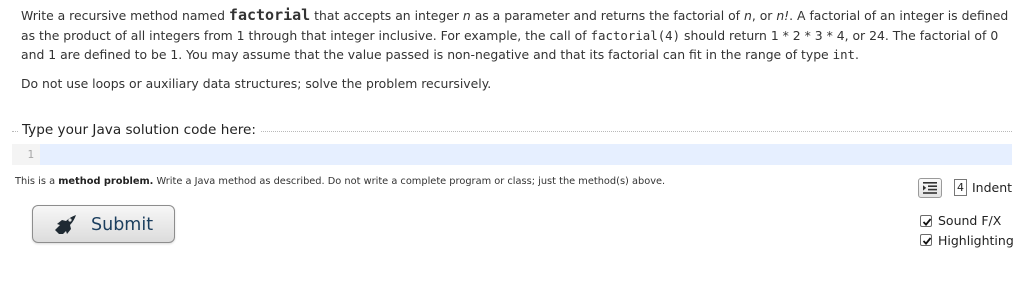  Describe the element at coordinates (37, 181) in the screenshot. I see `note-prefix: This is a` at that location.